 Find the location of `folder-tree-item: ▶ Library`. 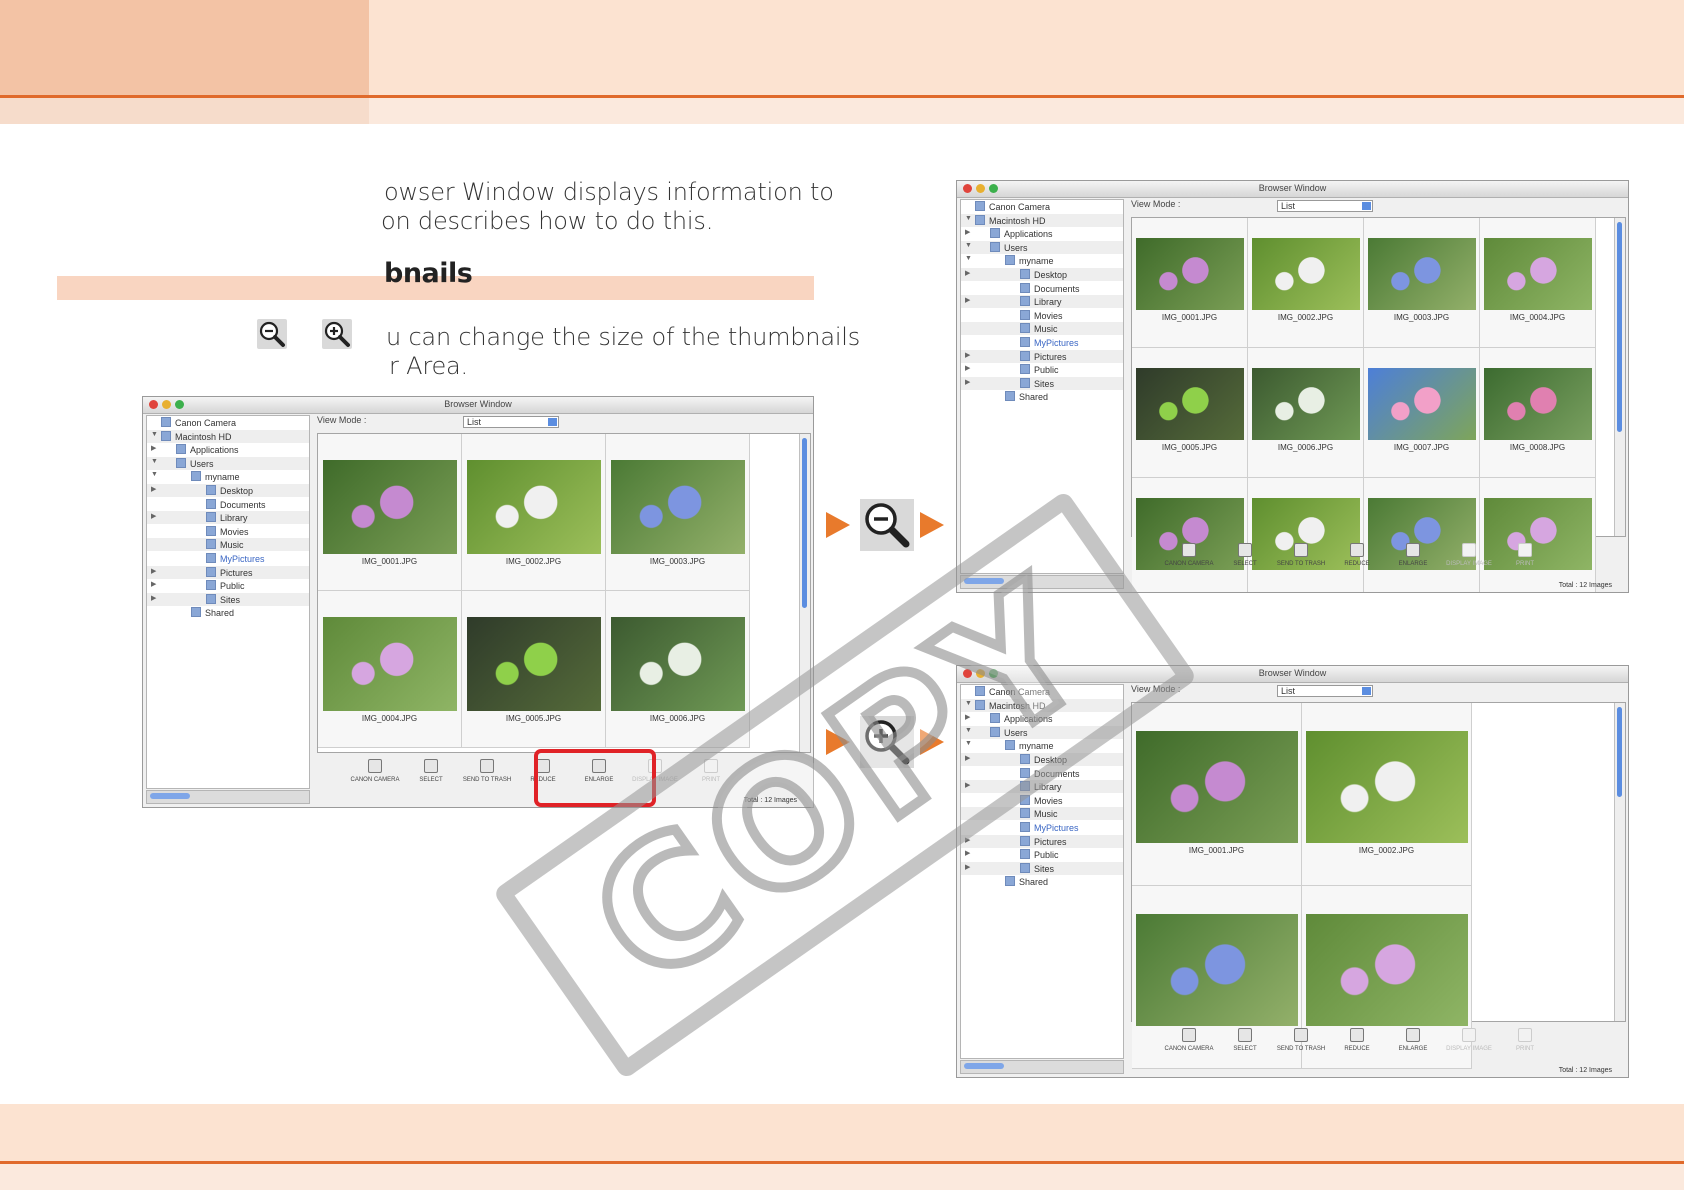

folder-tree-item: ▶ Library is located at coordinates (1042, 302).